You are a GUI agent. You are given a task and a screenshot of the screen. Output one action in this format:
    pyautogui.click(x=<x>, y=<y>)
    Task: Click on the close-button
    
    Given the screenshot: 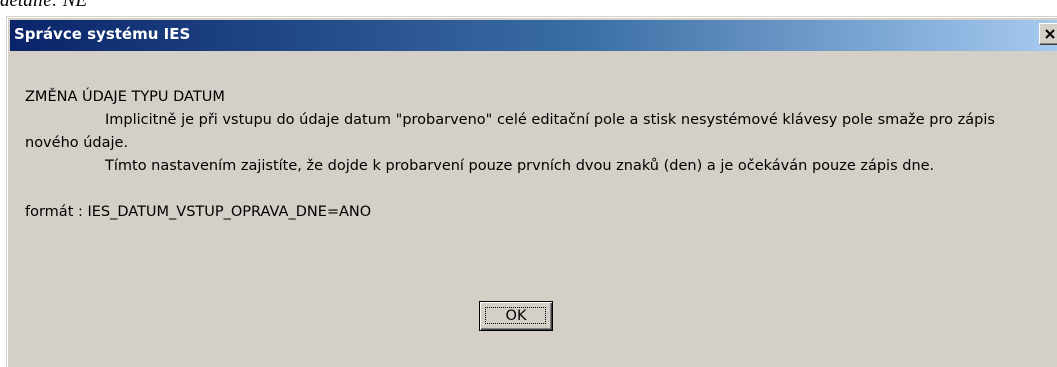 What is the action you would take?
    pyautogui.click(x=1048, y=34)
    